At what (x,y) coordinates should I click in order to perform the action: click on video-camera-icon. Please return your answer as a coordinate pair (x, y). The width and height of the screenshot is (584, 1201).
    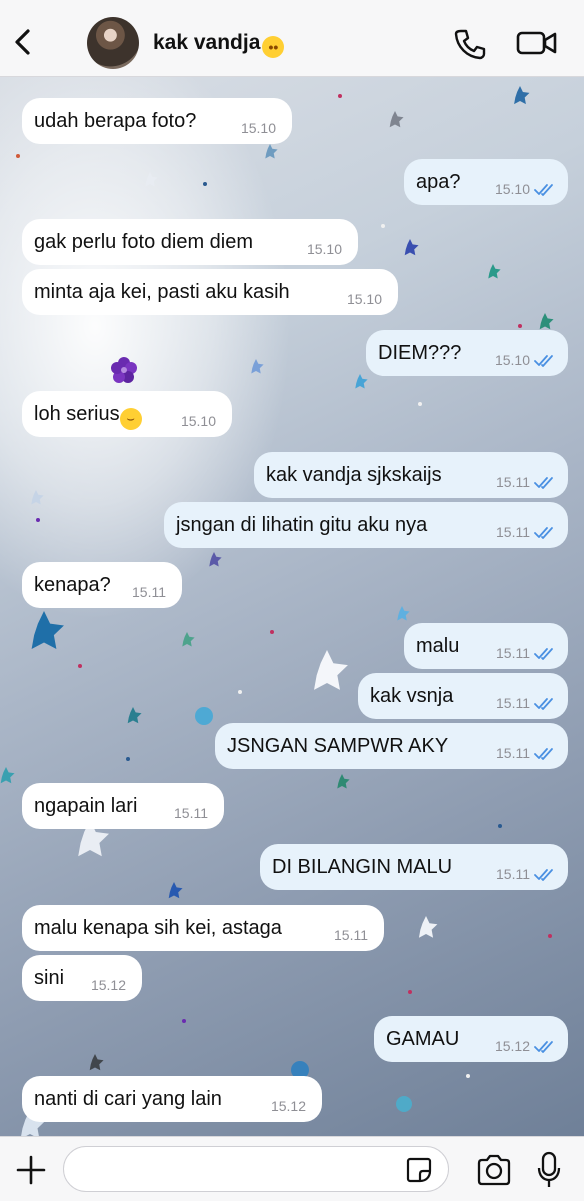
    Looking at the image, I should click on (537, 43).